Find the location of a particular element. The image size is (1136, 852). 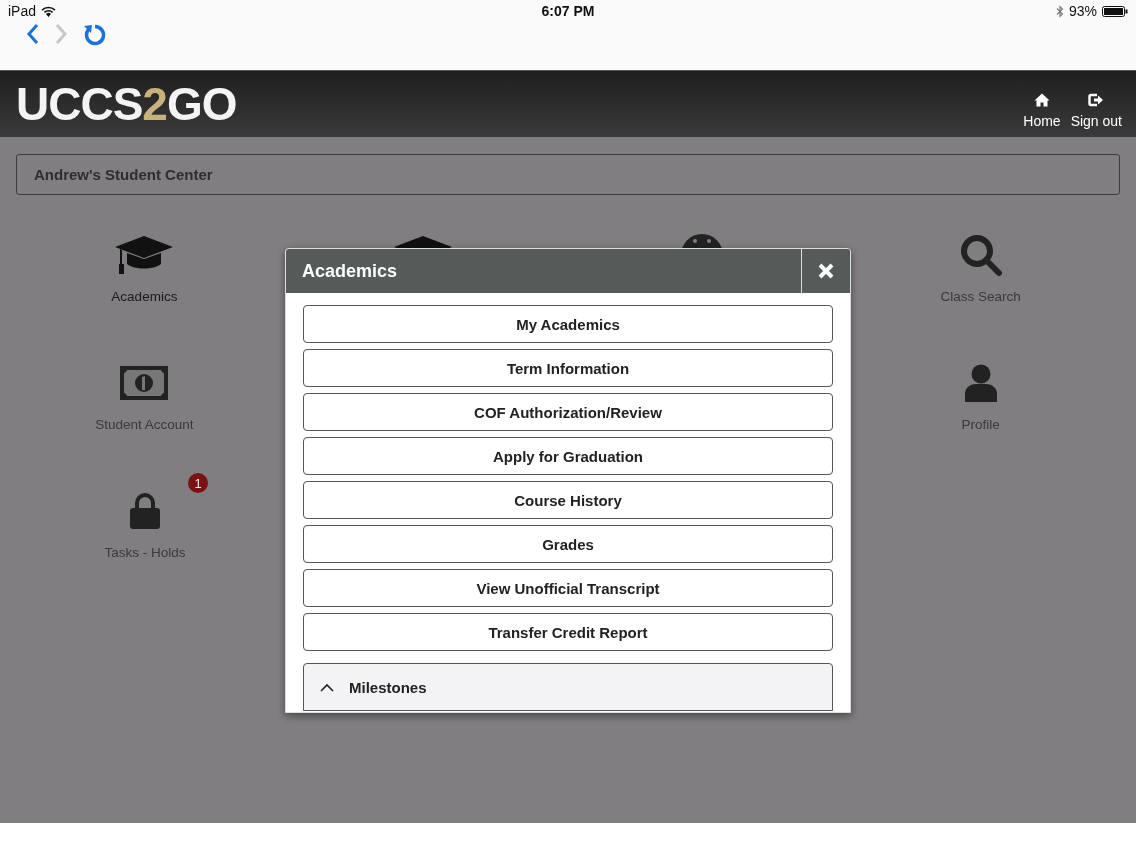

section-header: Milestones is located at coordinates (568, 687).